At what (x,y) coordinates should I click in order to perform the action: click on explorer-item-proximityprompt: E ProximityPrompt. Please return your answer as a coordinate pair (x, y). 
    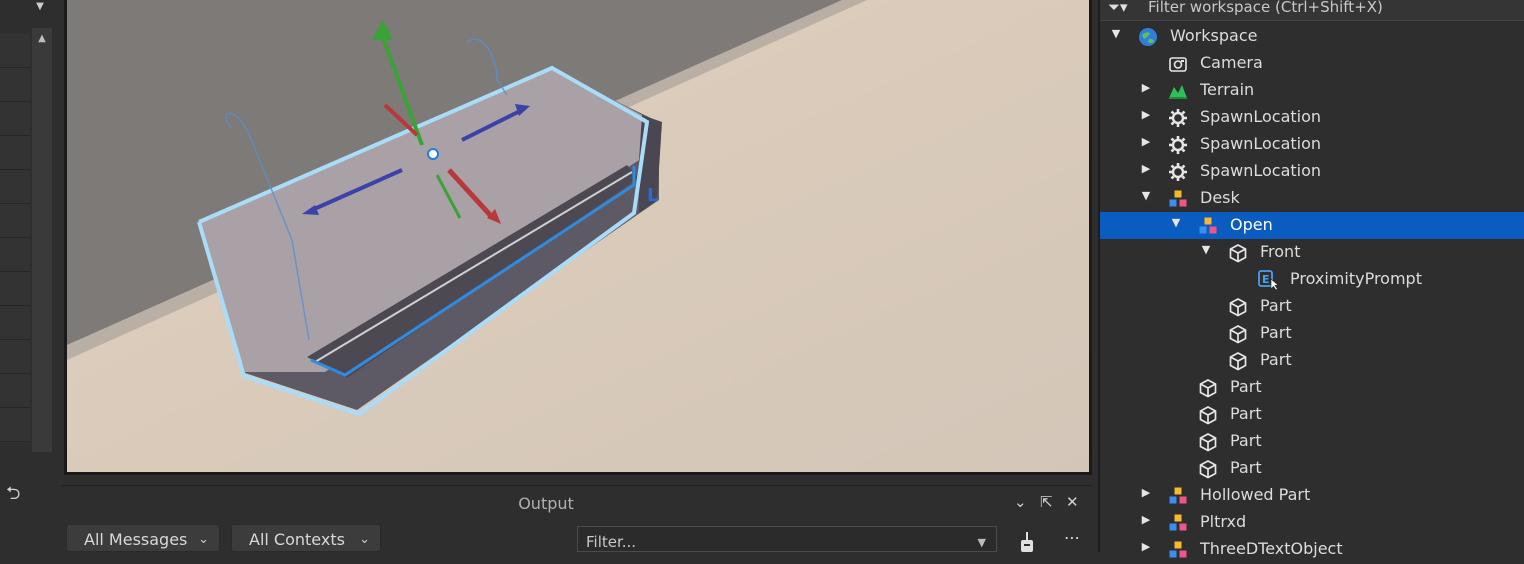
    Looking at the image, I should click on (1312, 279).